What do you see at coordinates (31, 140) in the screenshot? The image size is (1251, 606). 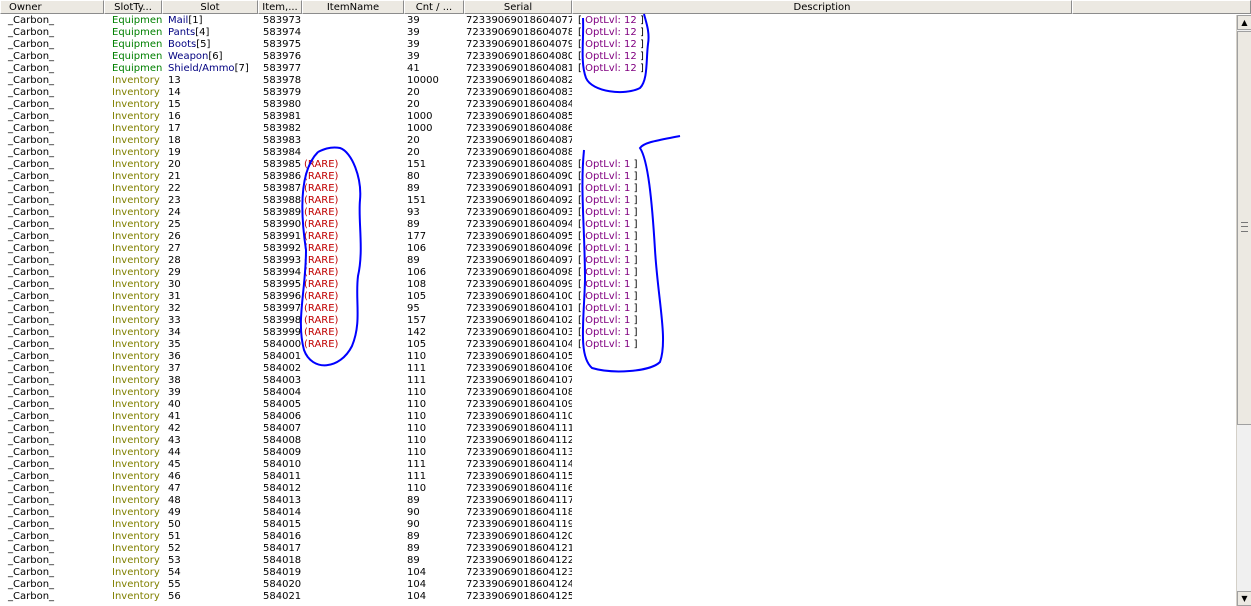 I see `owner-text: _Carbon_` at bounding box center [31, 140].